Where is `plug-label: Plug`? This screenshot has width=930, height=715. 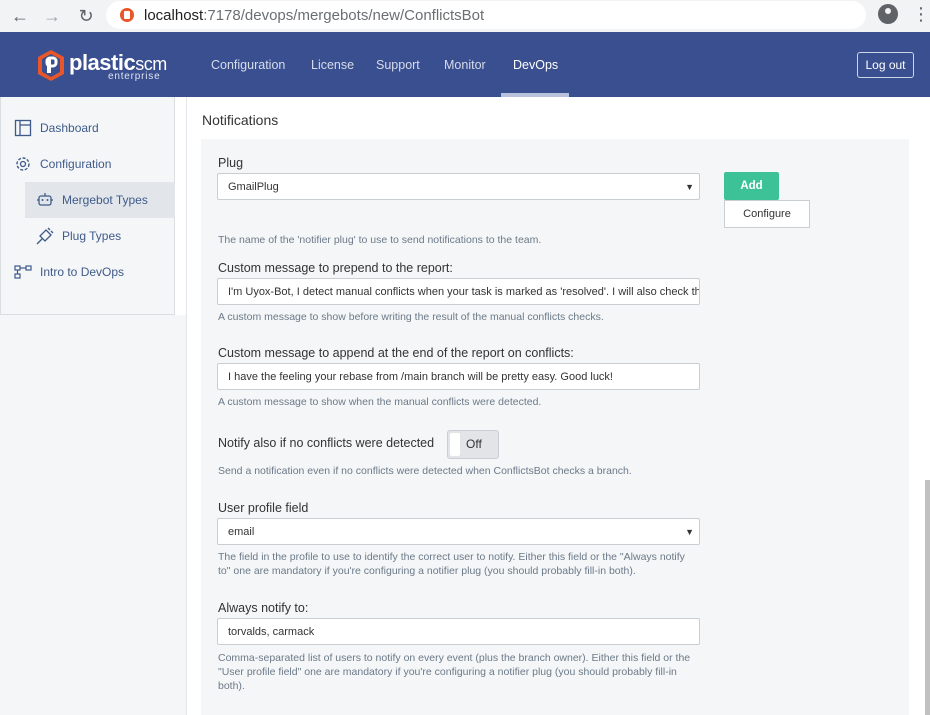
plug-label: Plug is located at coordinates (231, 163).